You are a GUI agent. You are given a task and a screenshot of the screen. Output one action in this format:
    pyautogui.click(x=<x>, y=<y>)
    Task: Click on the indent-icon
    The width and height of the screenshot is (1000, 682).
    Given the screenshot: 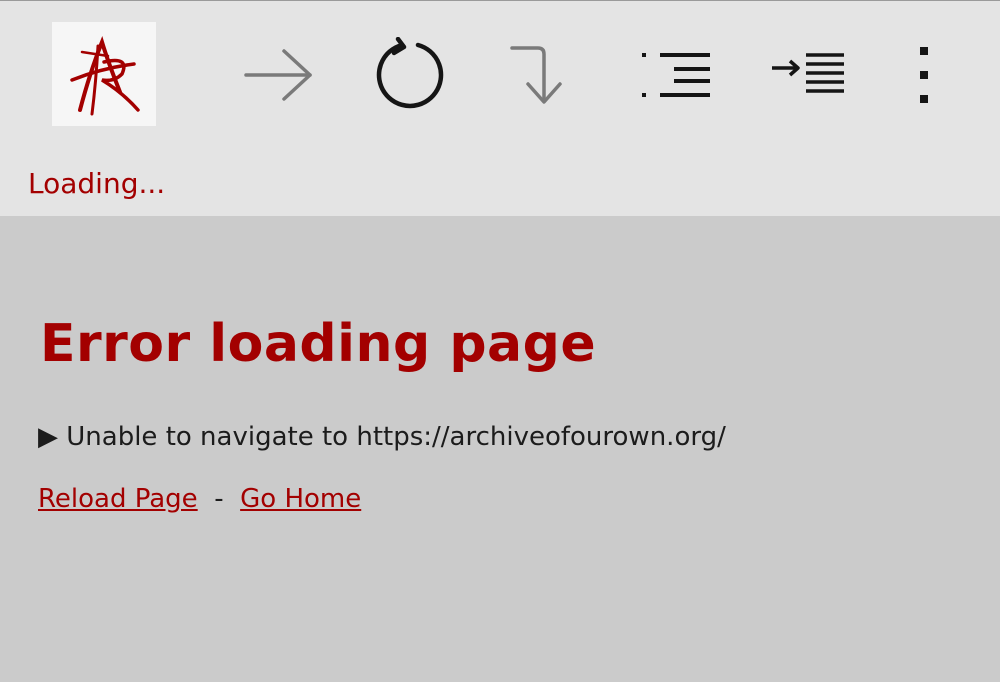 What is the action you would take?
    pyautogui.click(x=808, y=73)
    